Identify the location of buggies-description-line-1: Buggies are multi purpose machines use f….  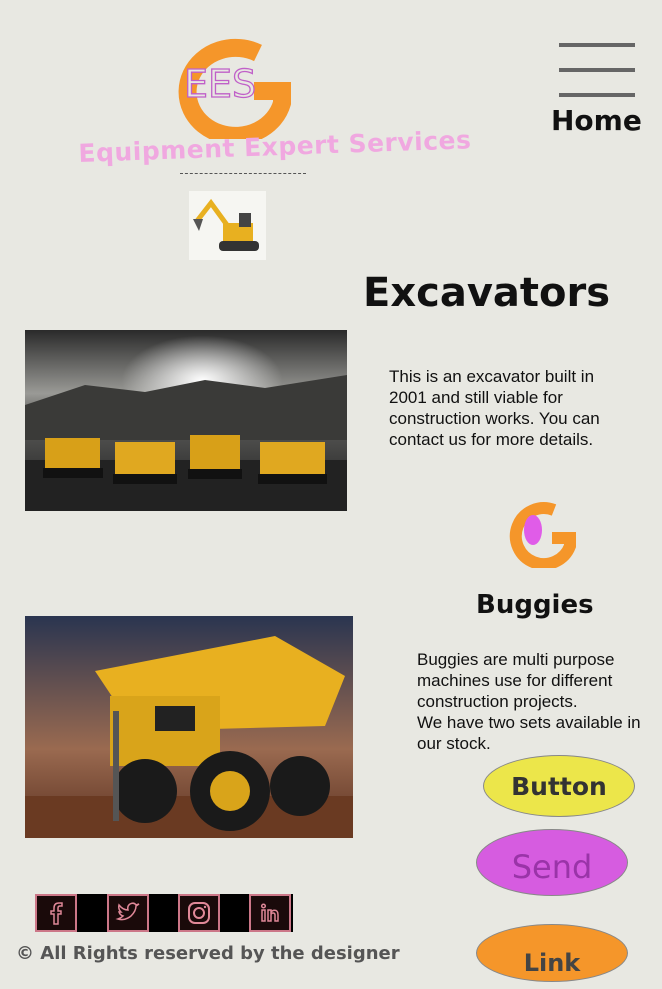
(516, 680).